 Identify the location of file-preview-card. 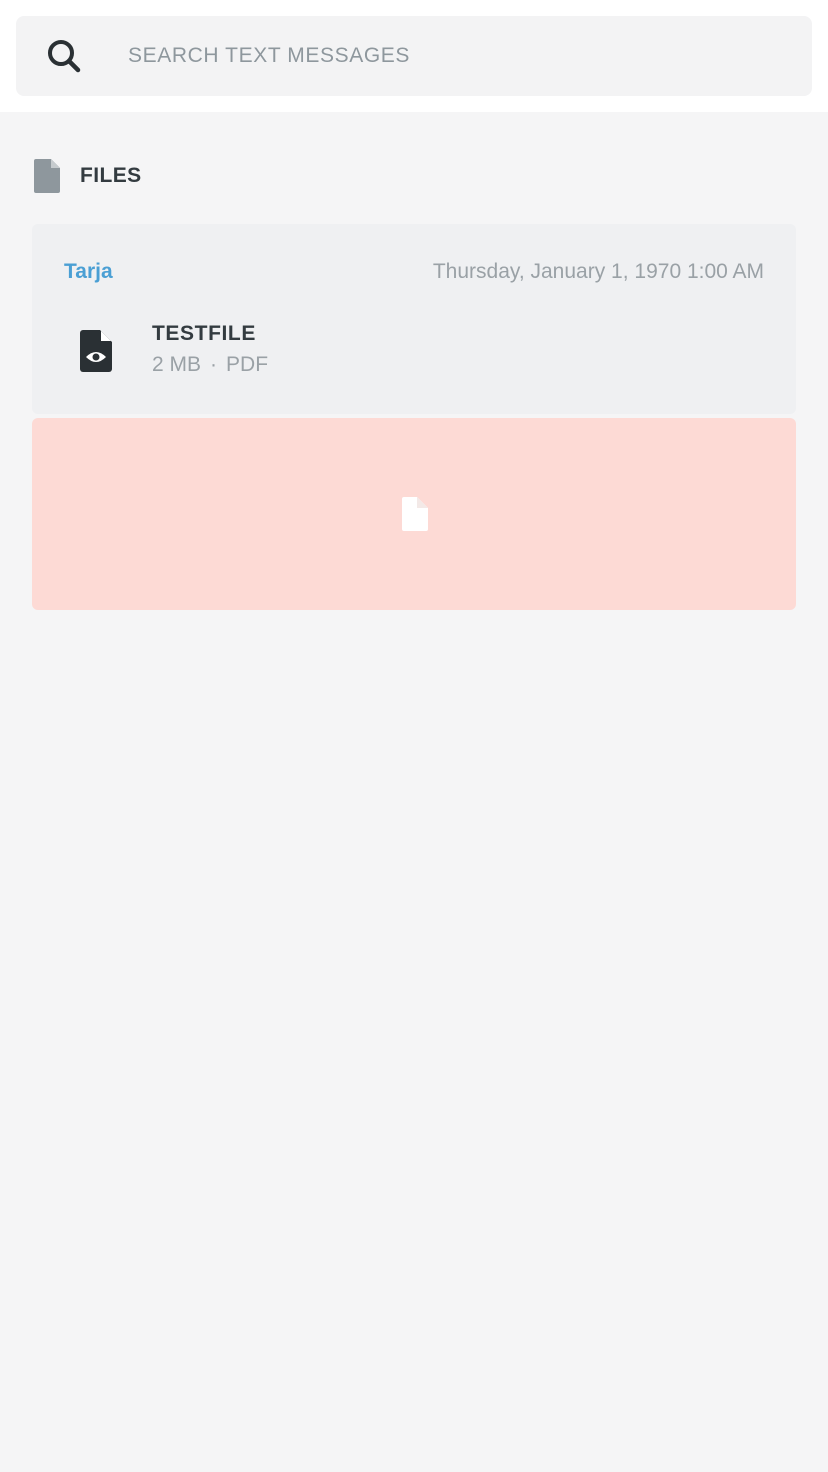
(414, 514).